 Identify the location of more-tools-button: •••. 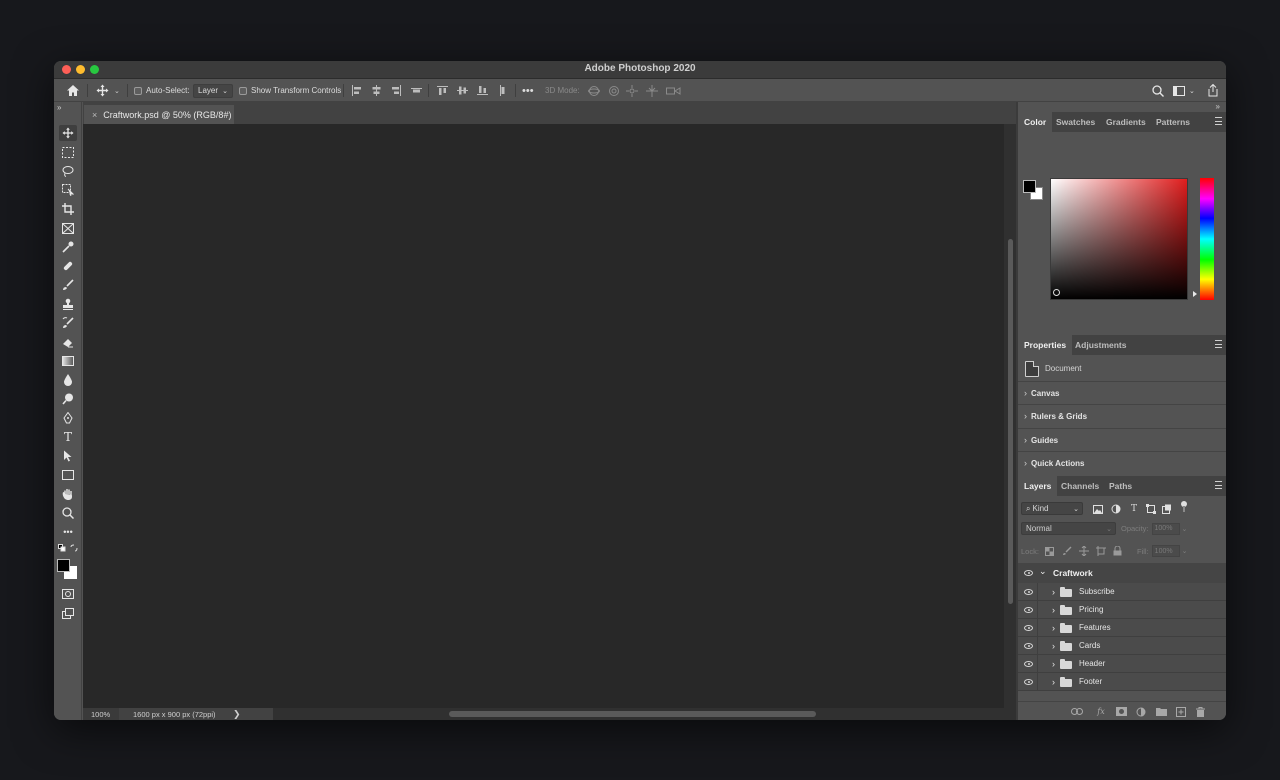
(68, 532).